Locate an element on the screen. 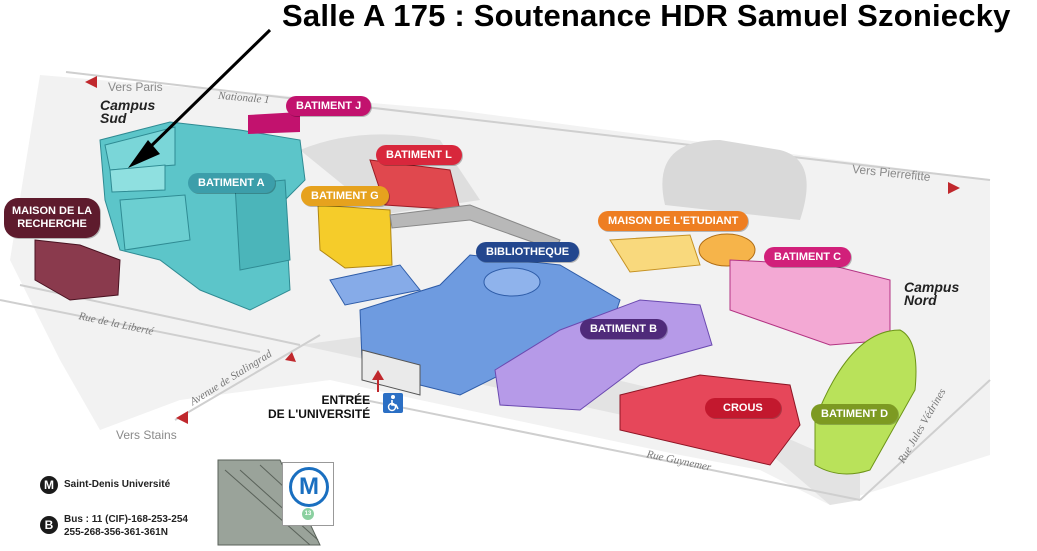 The image size is (1037, 551). maison-recherche-line2: RECHERCHE is located at coordinates (52, 224).